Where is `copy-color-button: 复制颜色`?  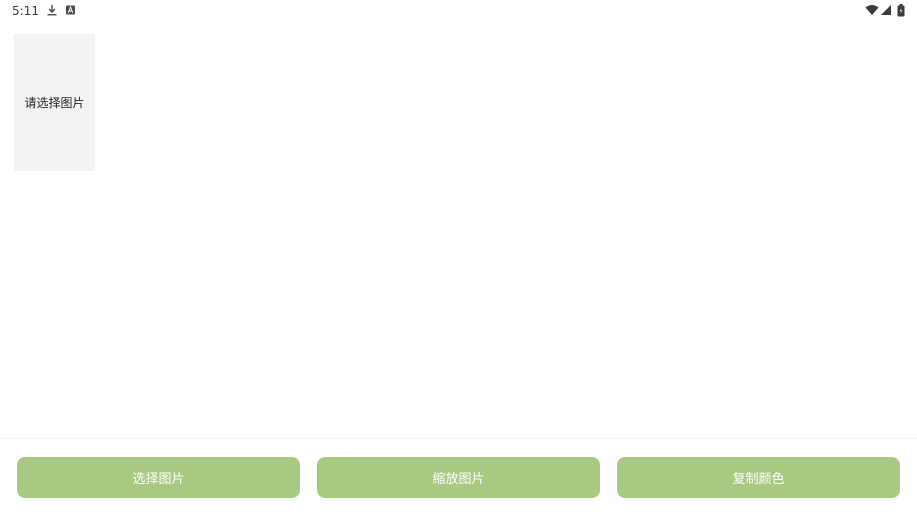
copy-color-button: 复制颜色 is located at coordinates (758, 477).